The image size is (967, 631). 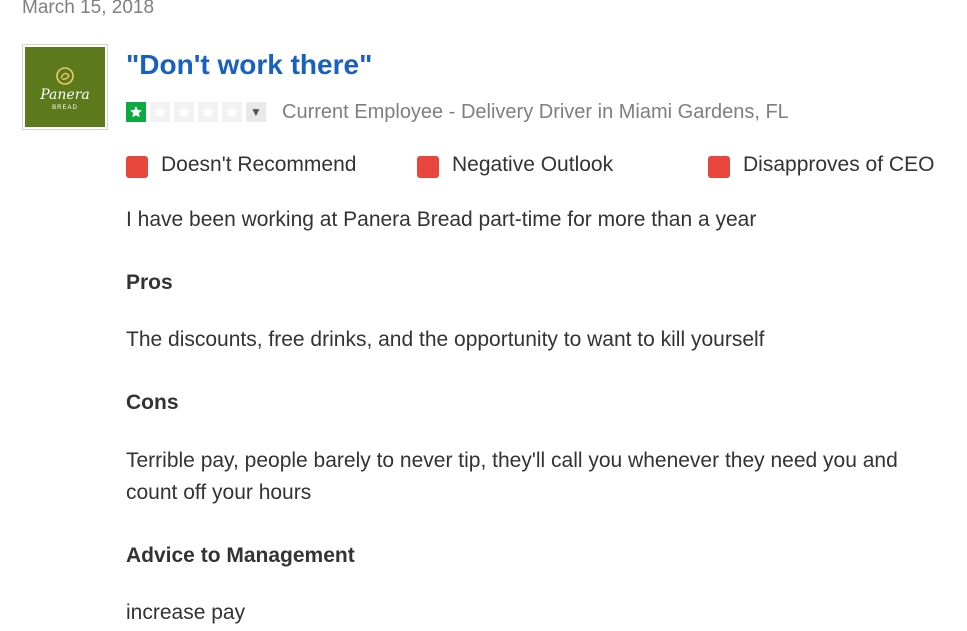 I want to click on panera-emblem-icon, so click(x=65, y=76).